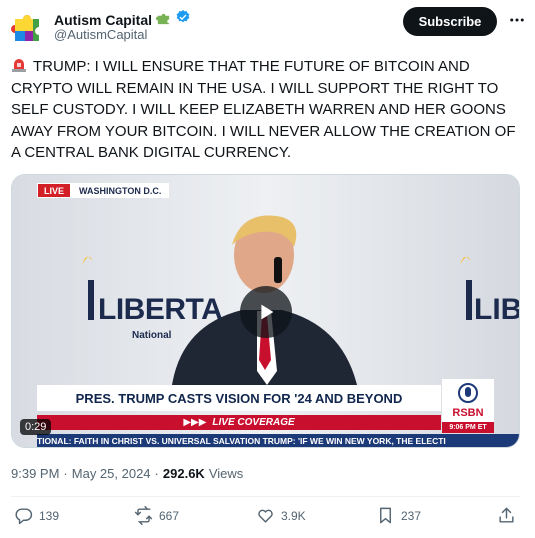  What do you see at coordinates (265, 496) in the screenshot?
I see `divider` at bounding box center [265, 496].